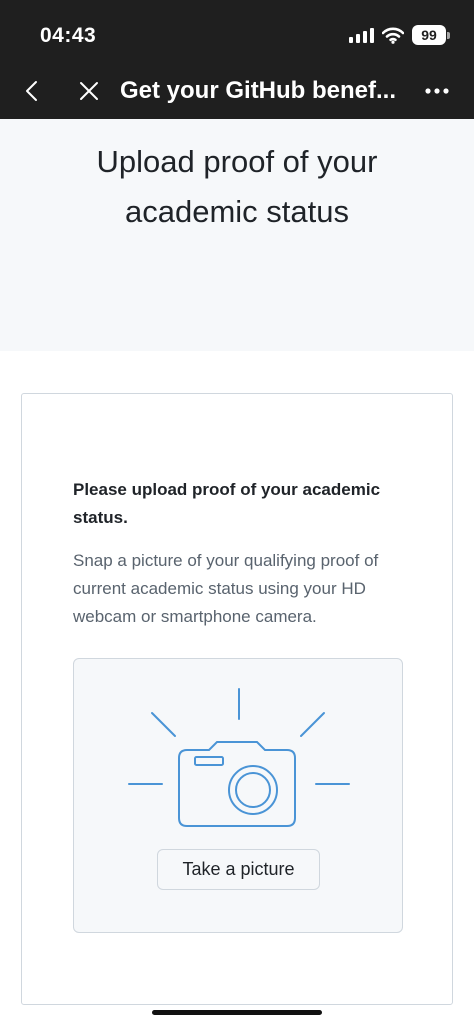 The image size is (474, 1026). I want to click on chevron-left-icon, so click(32, 91).